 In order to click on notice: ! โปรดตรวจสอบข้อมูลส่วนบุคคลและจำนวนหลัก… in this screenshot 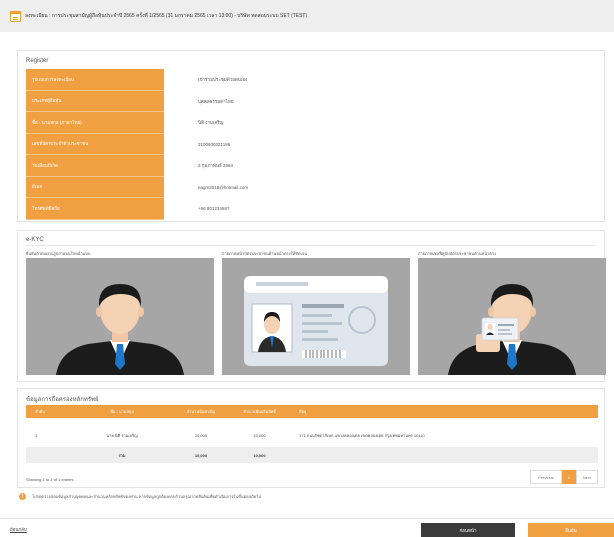, I will do `click(140, 496)`.